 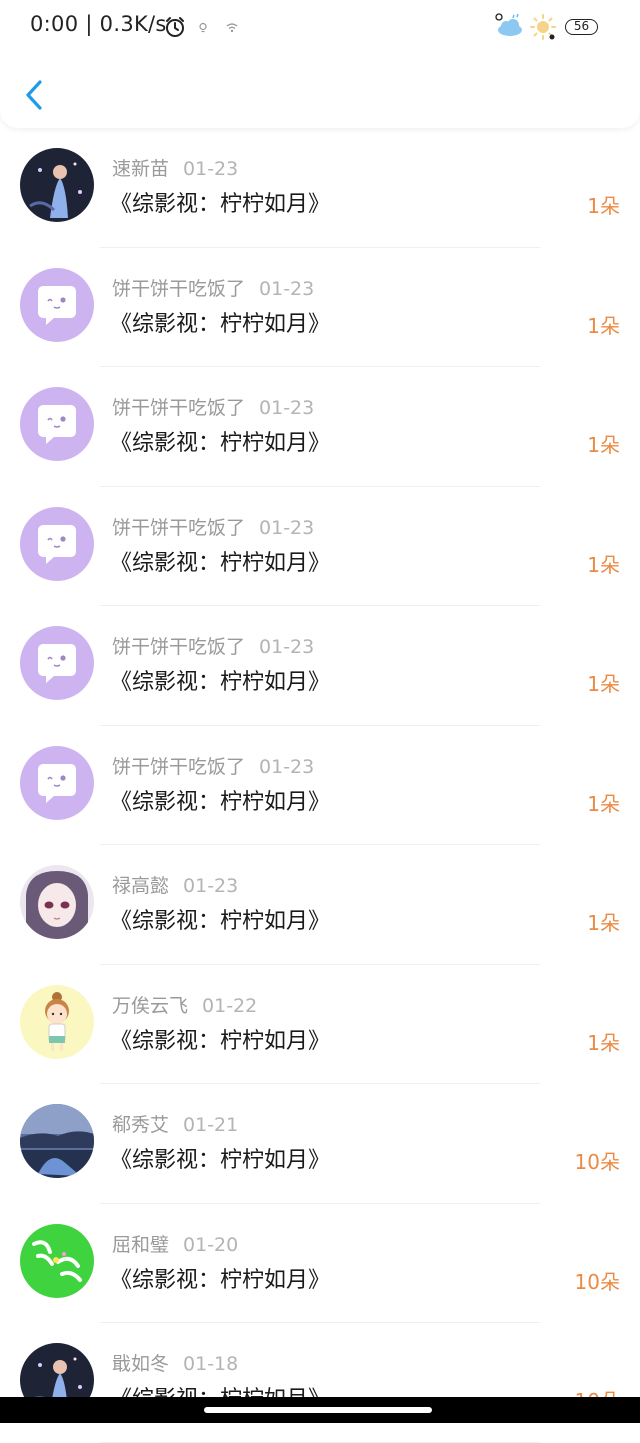 I want to click on user-name: 戢如冬, so click(x=141, y=1364).